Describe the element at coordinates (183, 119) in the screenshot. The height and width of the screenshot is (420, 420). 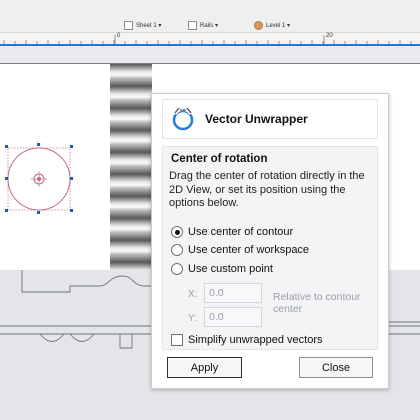
I see `vector-unwrapper-icon` at that location.